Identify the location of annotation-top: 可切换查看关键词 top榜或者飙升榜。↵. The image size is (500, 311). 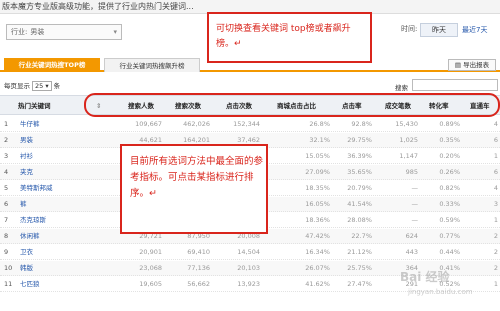
(289, 37).